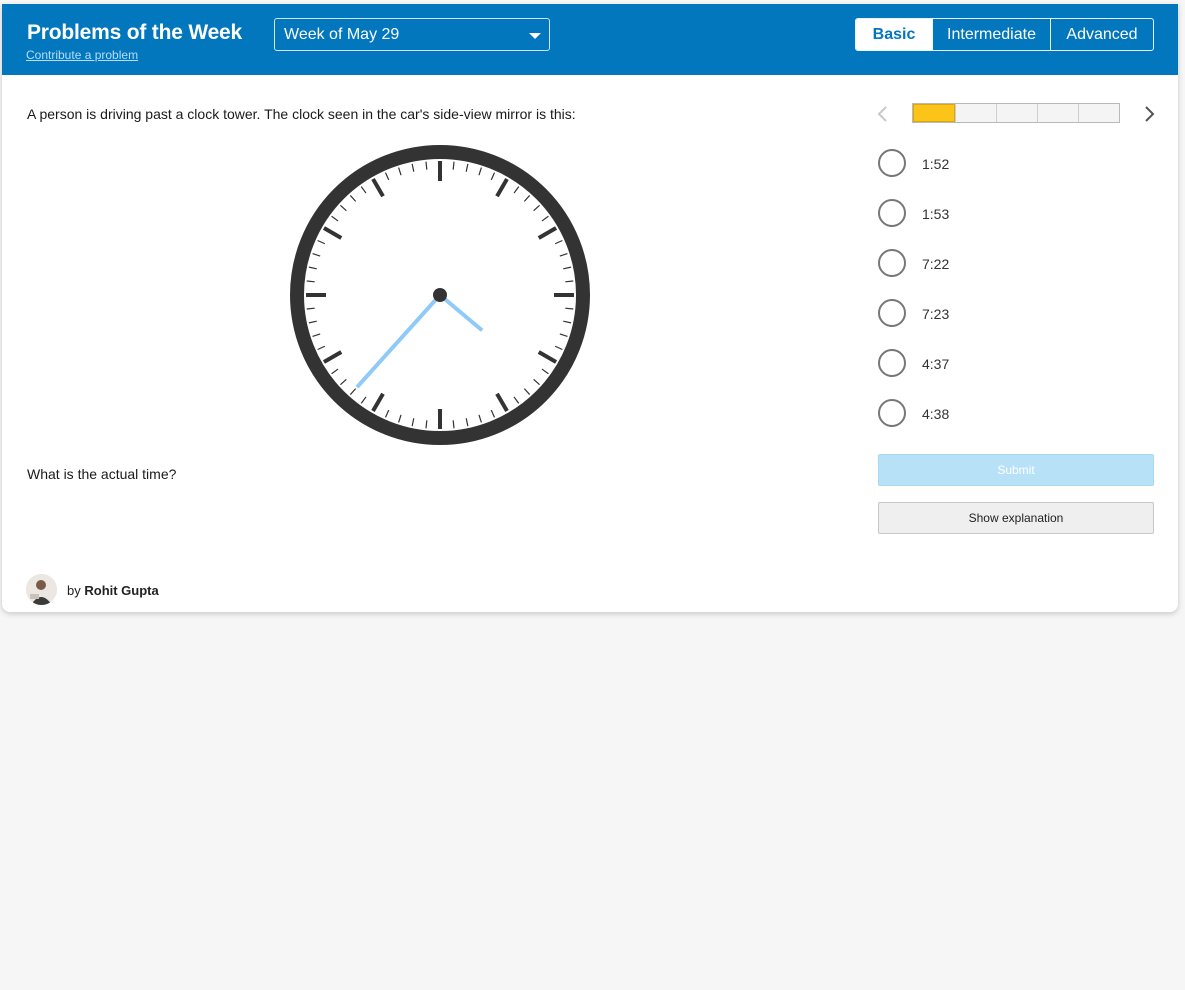  Describe the element at coordinates (74, 590) in the screenshot. I see `by-label: by` at that location.